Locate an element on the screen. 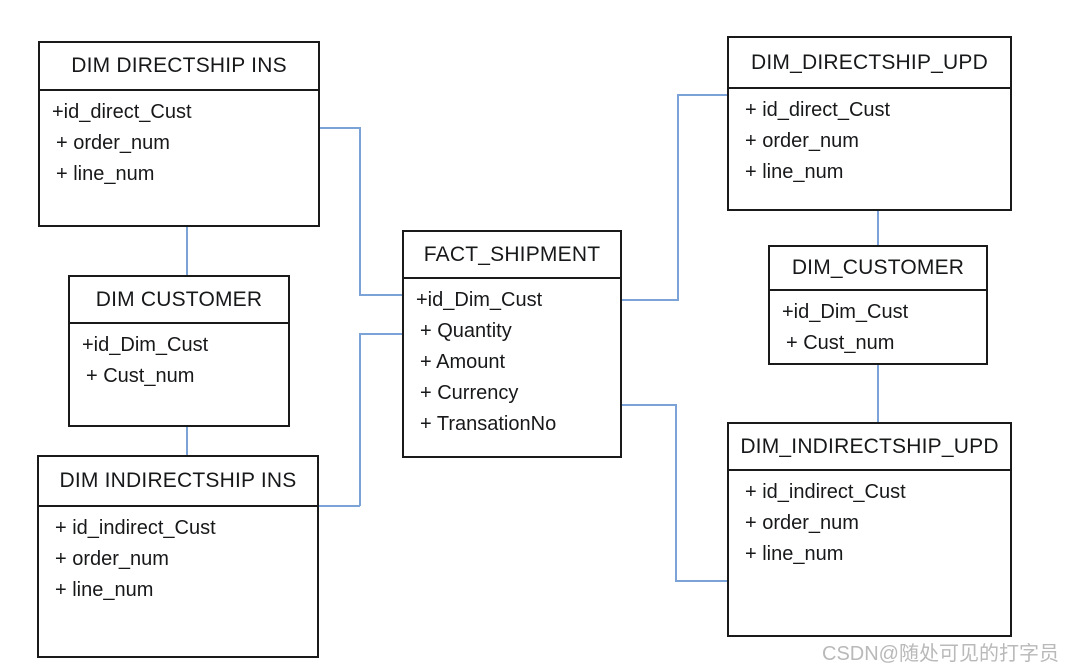  connector-fact-to-directship-upd-seg1 is located at coordinates (650, 300).